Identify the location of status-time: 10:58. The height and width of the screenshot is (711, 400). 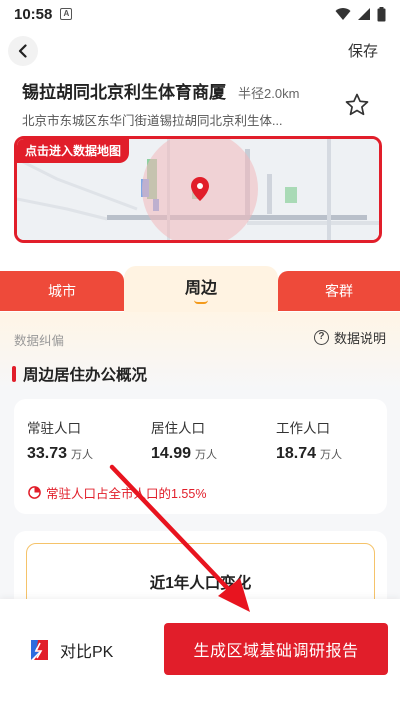
(33, 14).